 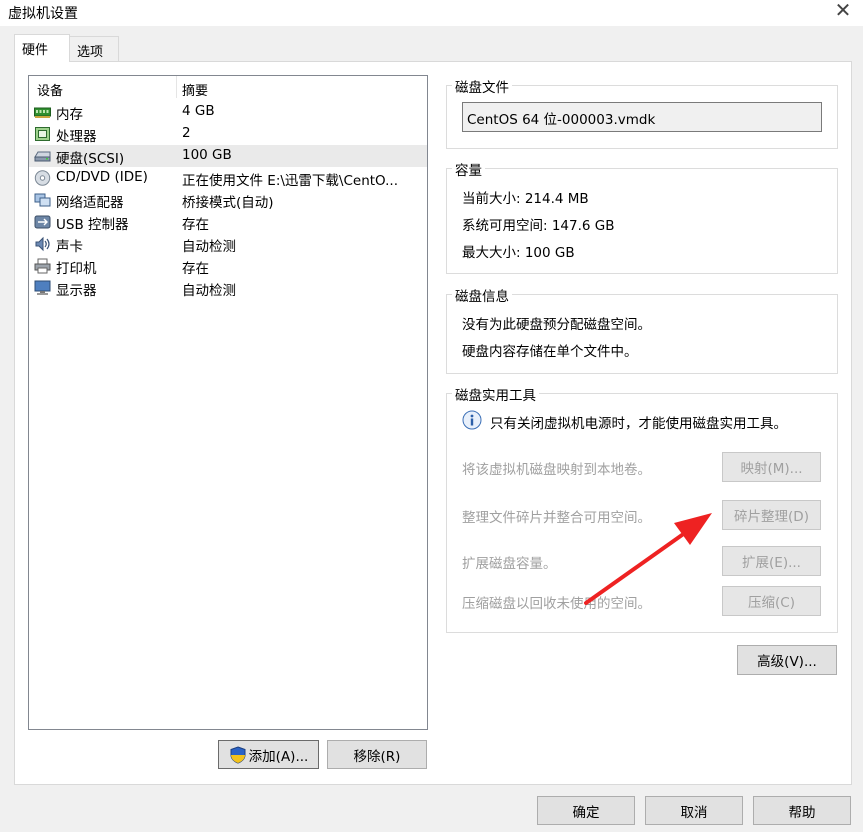 What do you see at coordinates (431, 13) in the screenshot?
I see `title-bar: 虚拟机设置 ✕` at bounding box center [431, 13].